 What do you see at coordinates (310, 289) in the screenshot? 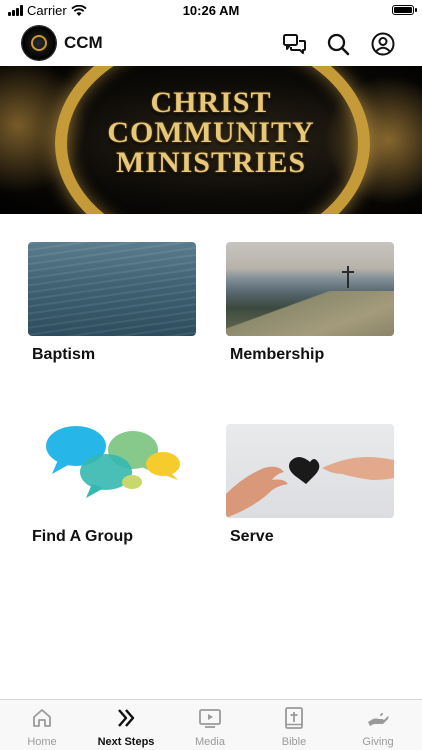
I see `membership-image` at bounding box center [310, 289].